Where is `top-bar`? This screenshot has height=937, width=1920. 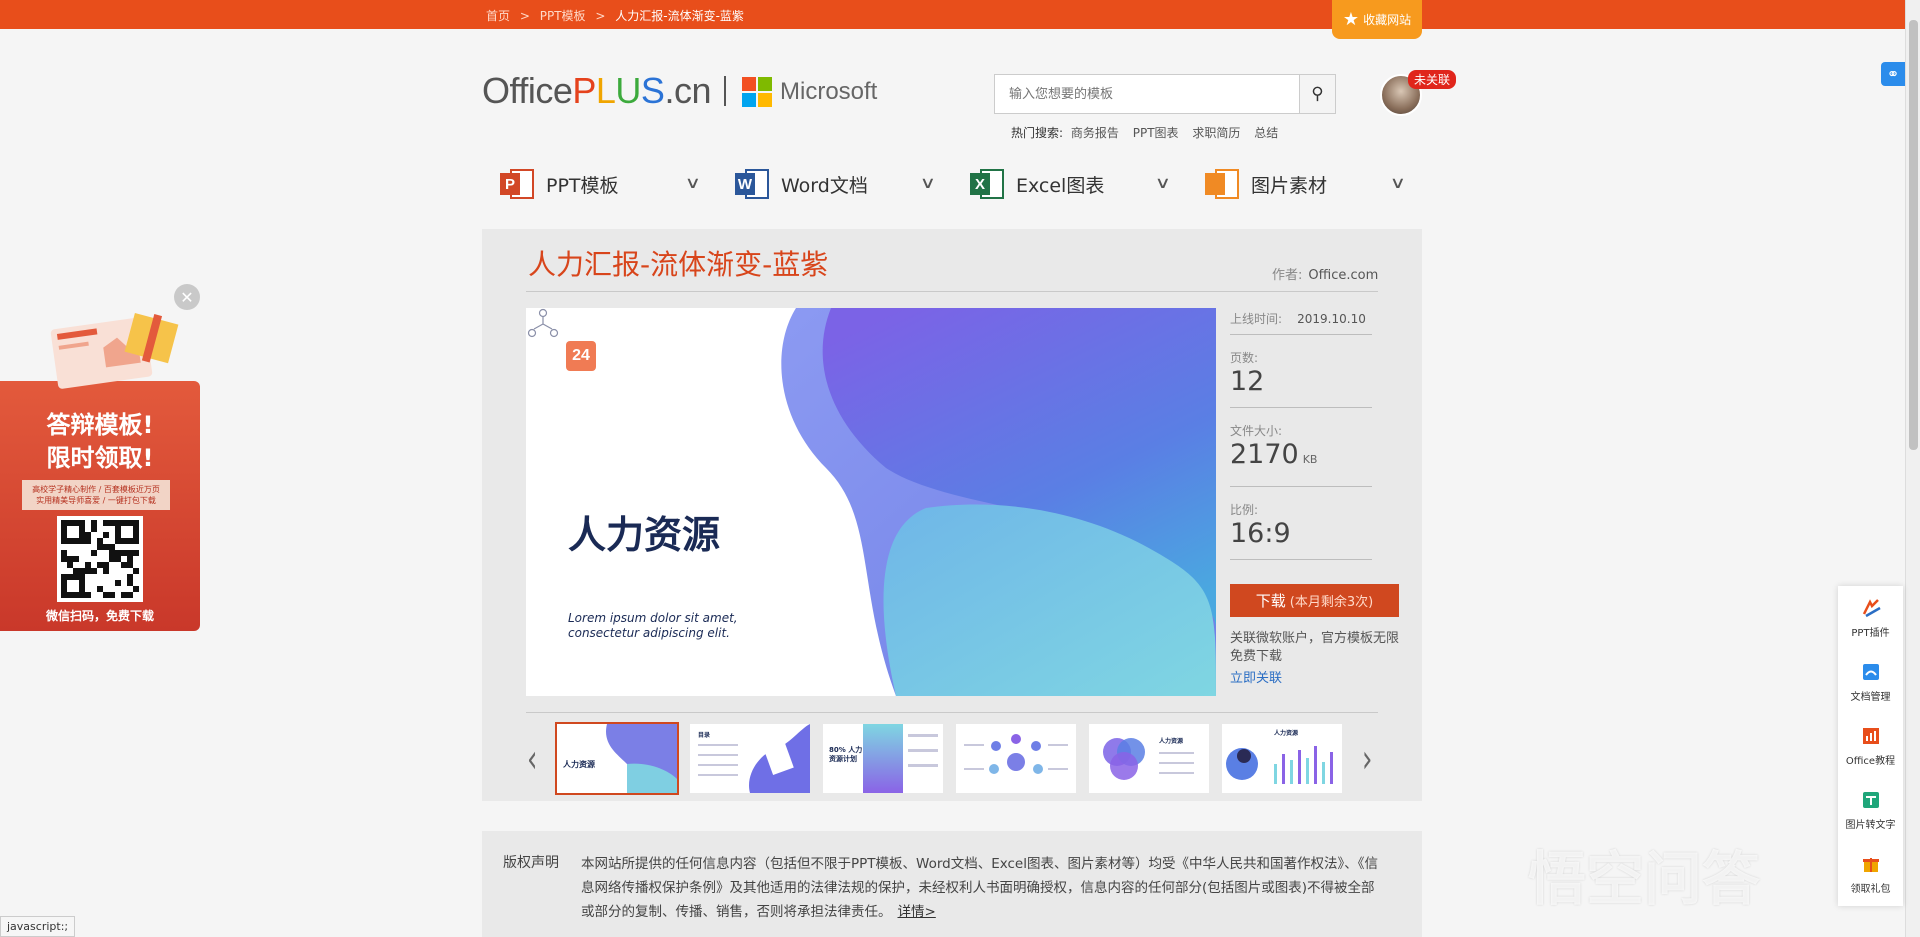
top-bar is located at coordinates (952, 14).